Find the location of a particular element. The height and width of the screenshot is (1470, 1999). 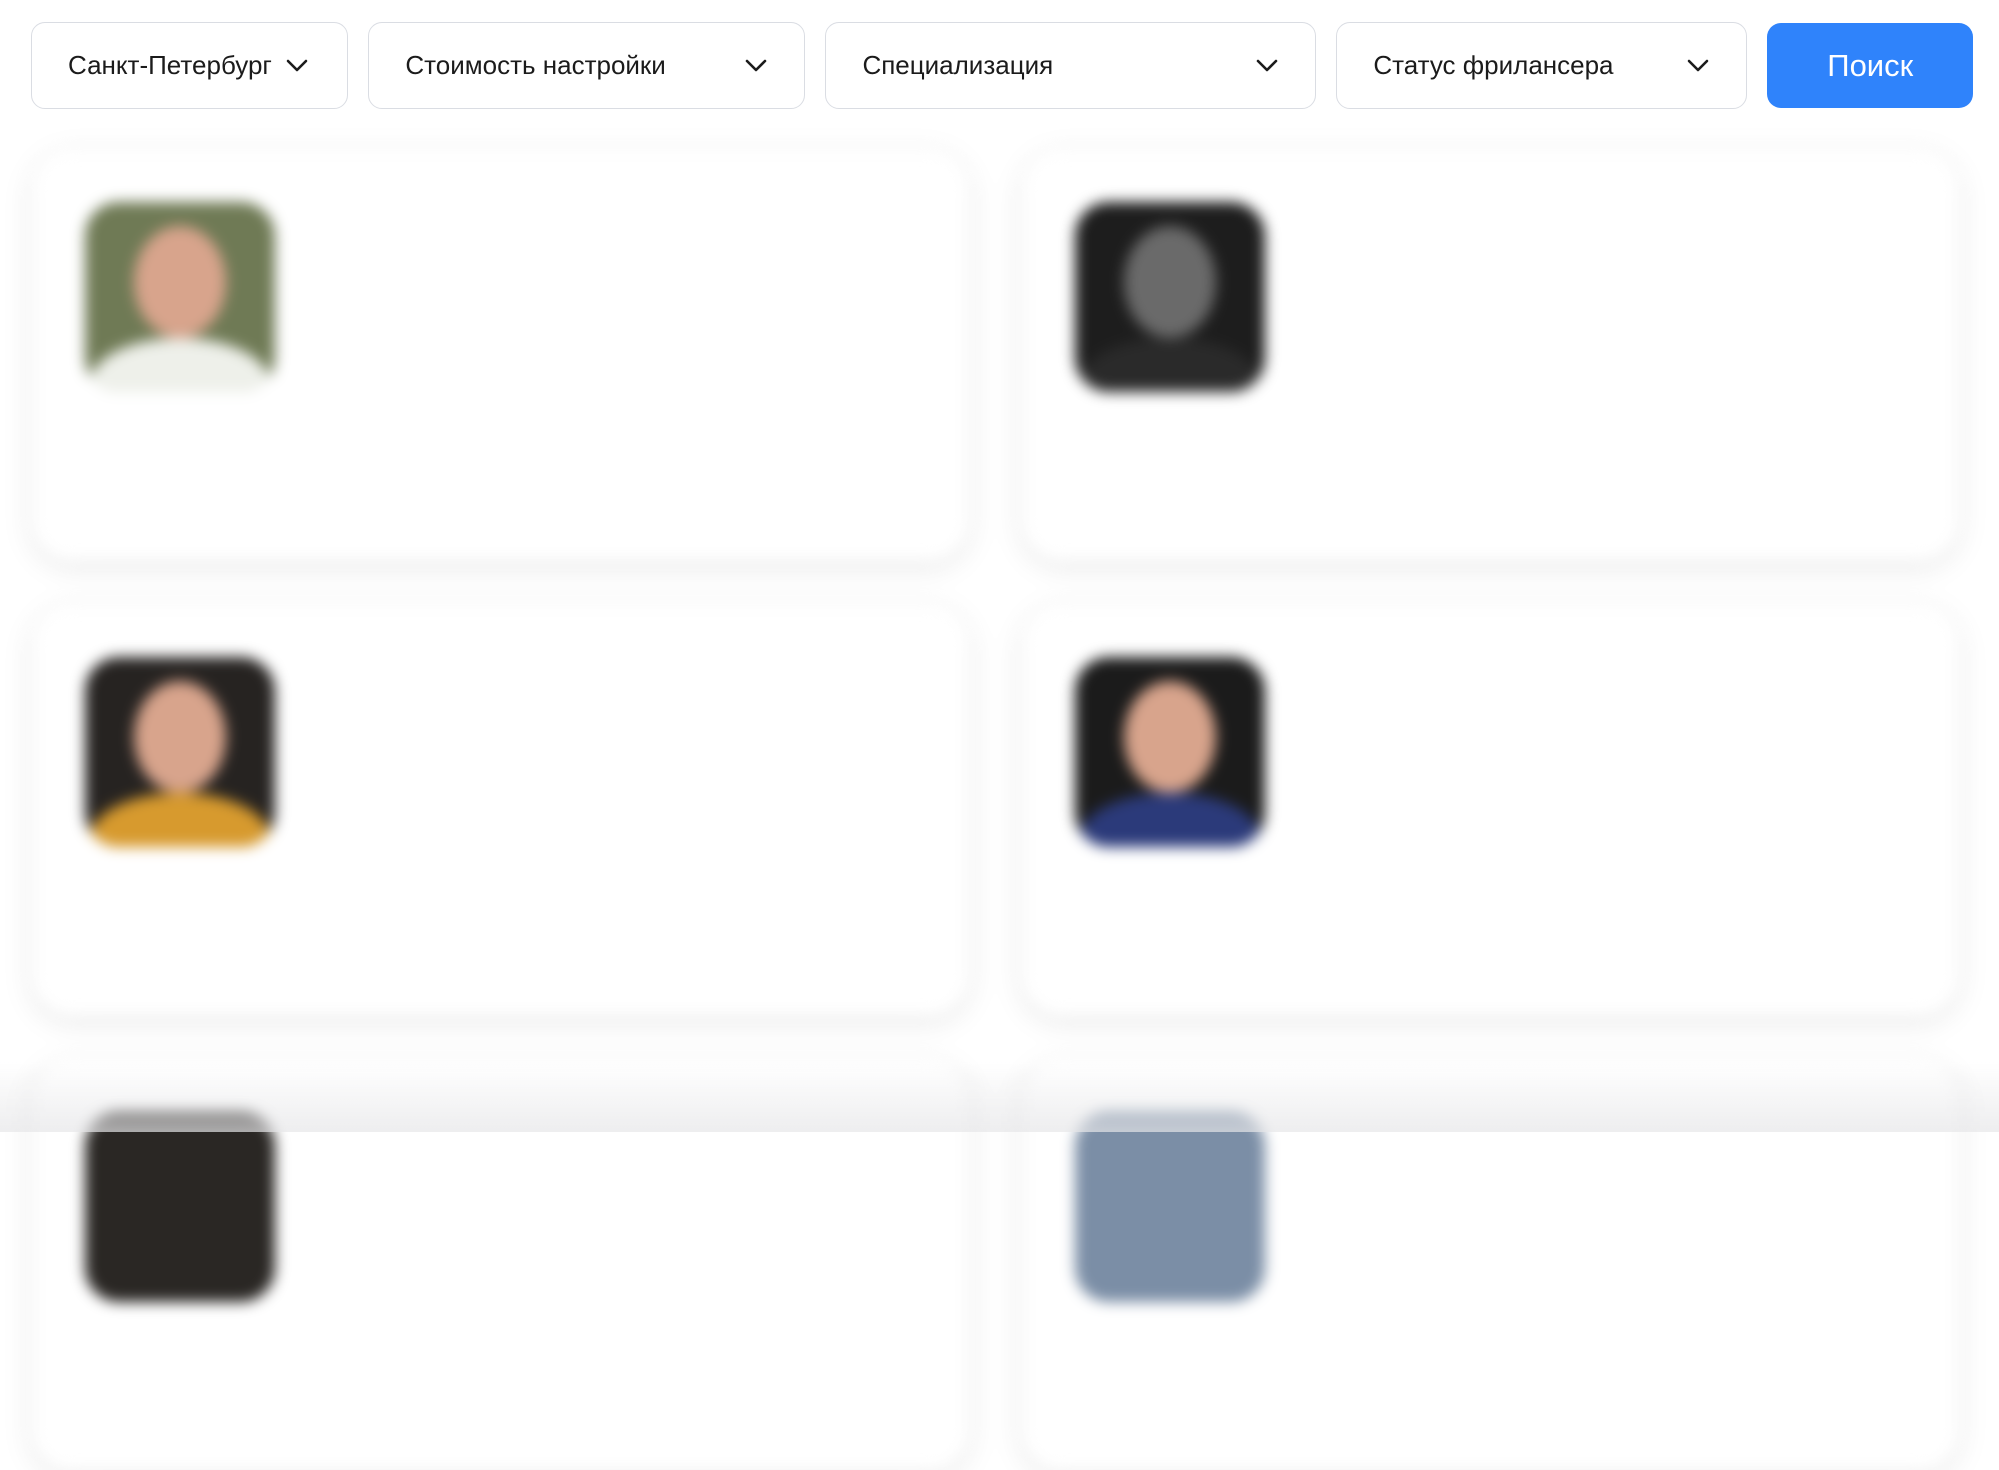

city-dropdown: Санкт-Петербург is located at coordinates (189, 65).